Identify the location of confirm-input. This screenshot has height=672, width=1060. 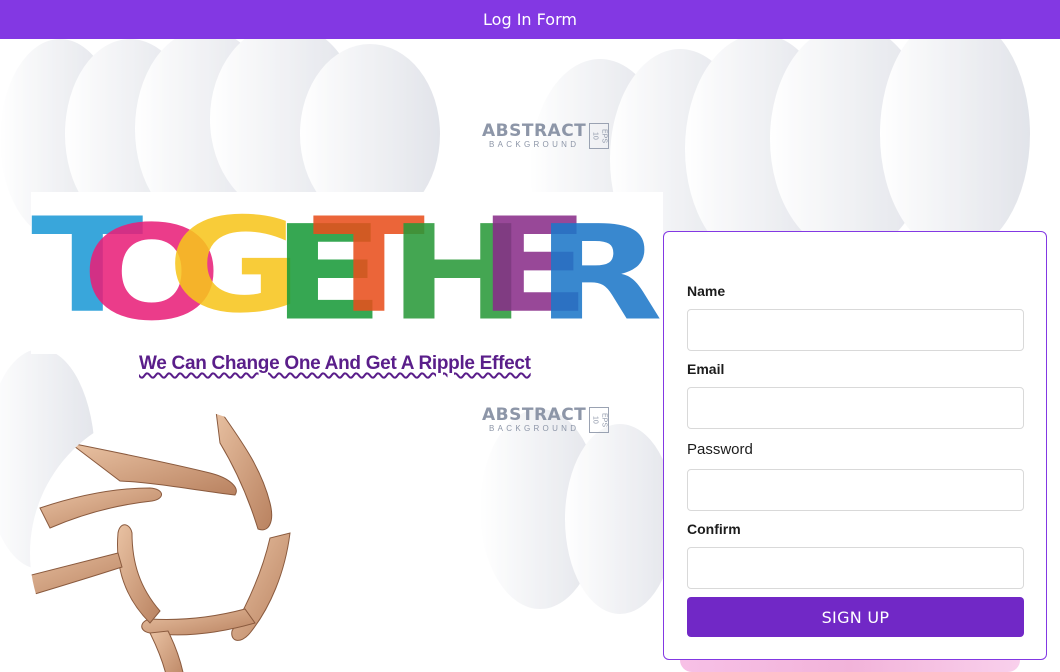
(855, 568).